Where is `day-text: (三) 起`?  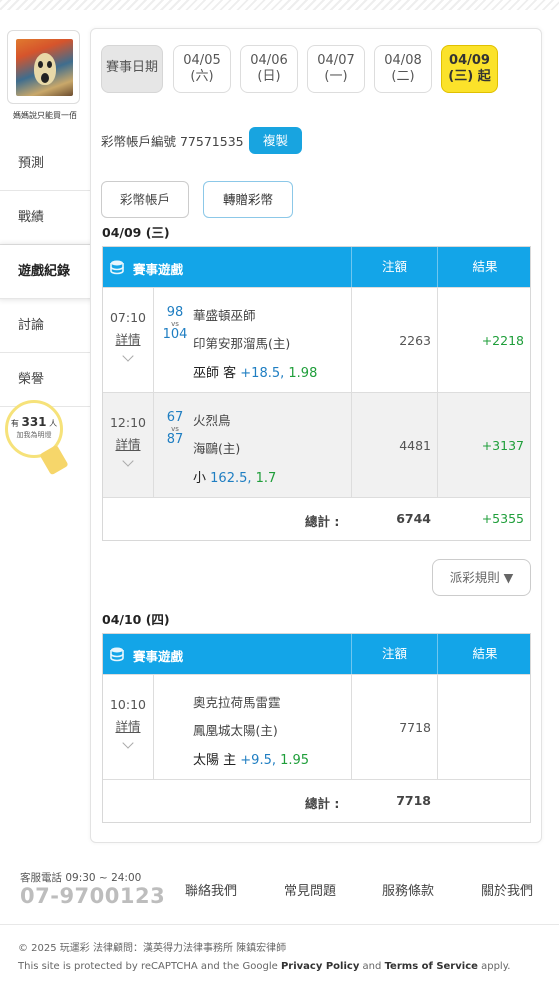 day-text: (三) 起 is located at coordinates (469, 76).